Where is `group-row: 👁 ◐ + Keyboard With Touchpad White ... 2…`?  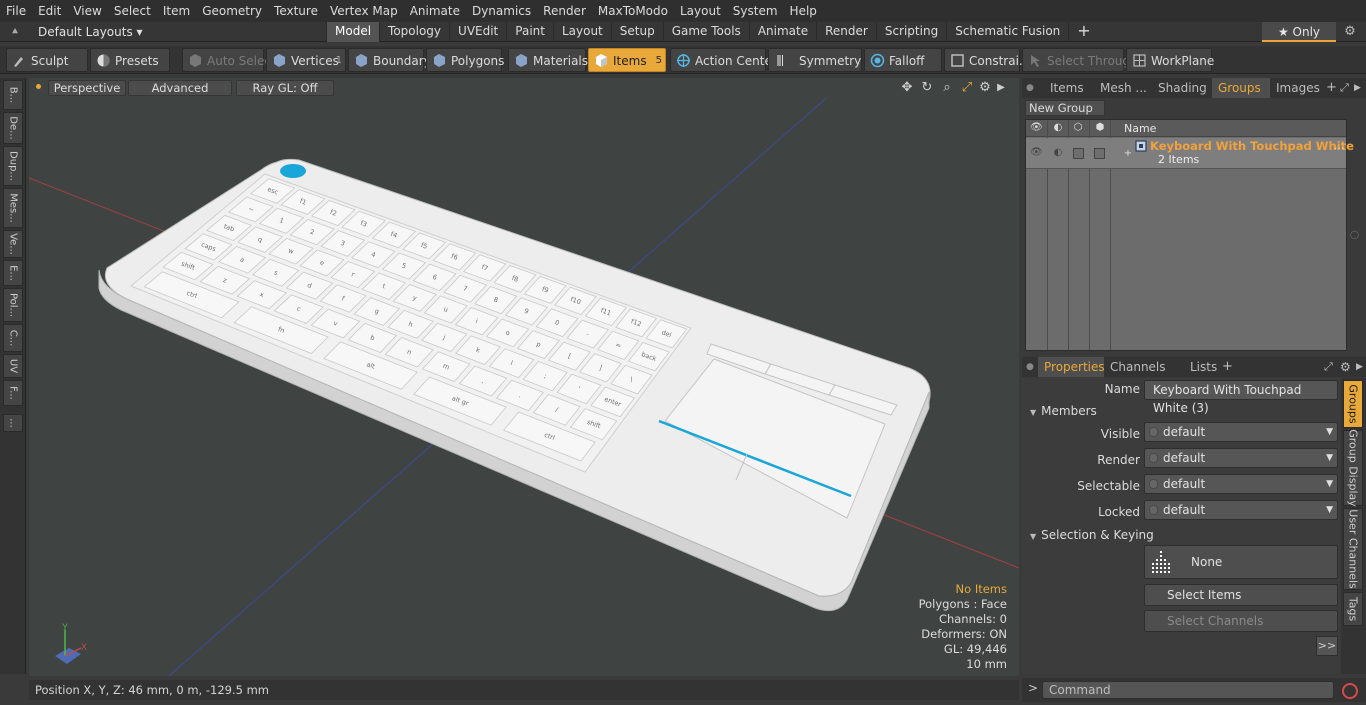 group-row: 👁 ◐ + Keyboard With Touchpad White ... 2… is located at coordinates (1190, 153).